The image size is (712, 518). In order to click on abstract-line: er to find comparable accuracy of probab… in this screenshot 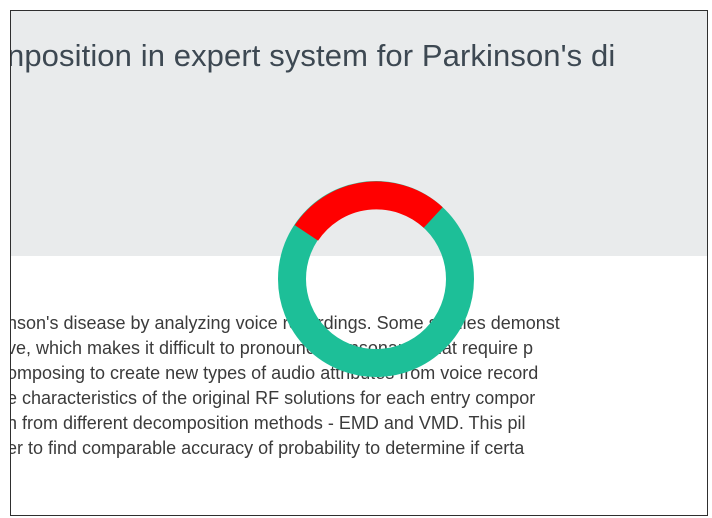, I will do `click(267, 448)`.